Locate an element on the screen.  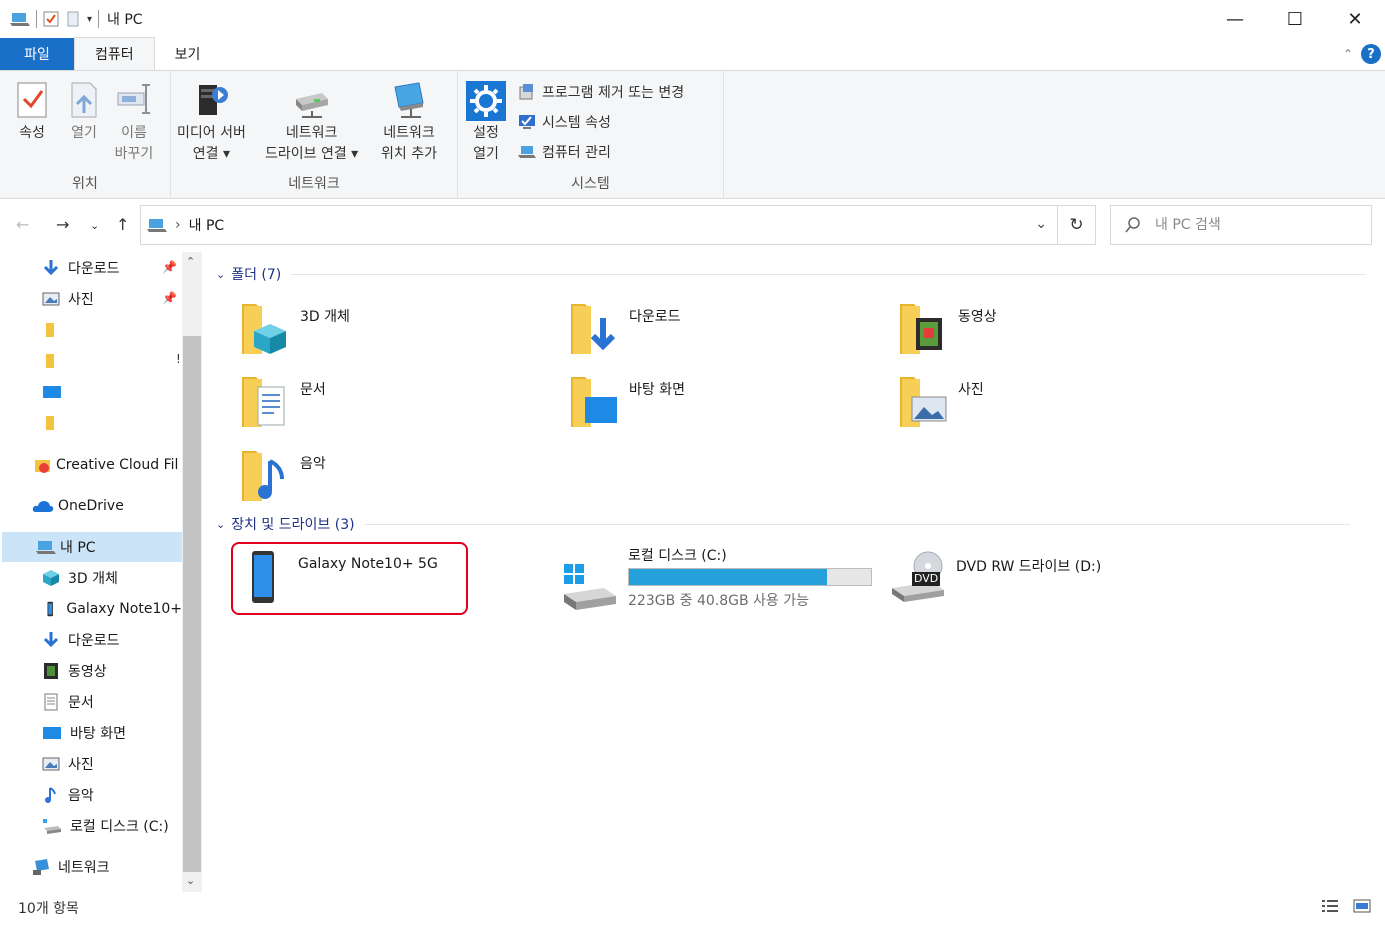
nav-item-this-pc: 내 PC is located at coordinates (92, 547).